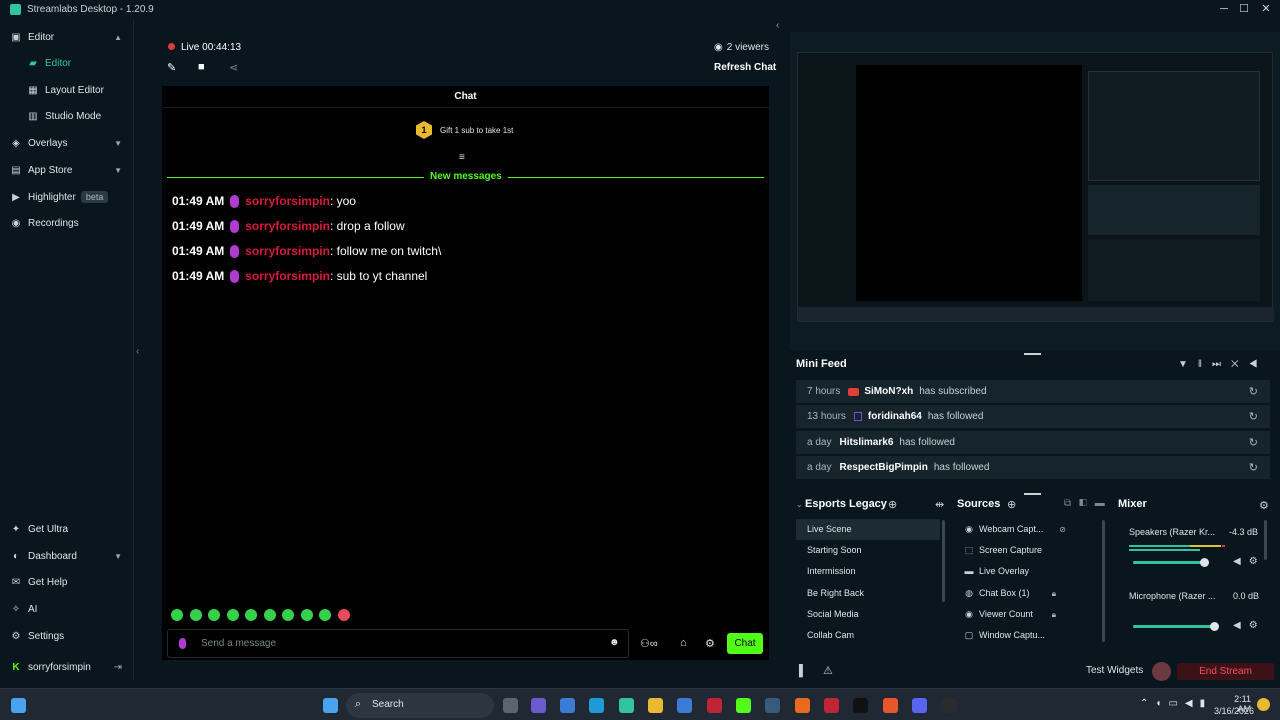  What do you see at coordinates (420, 705) in the screenshot?
I see `taskbar-search: ⌕ Search` at bounding box center [420, 705].